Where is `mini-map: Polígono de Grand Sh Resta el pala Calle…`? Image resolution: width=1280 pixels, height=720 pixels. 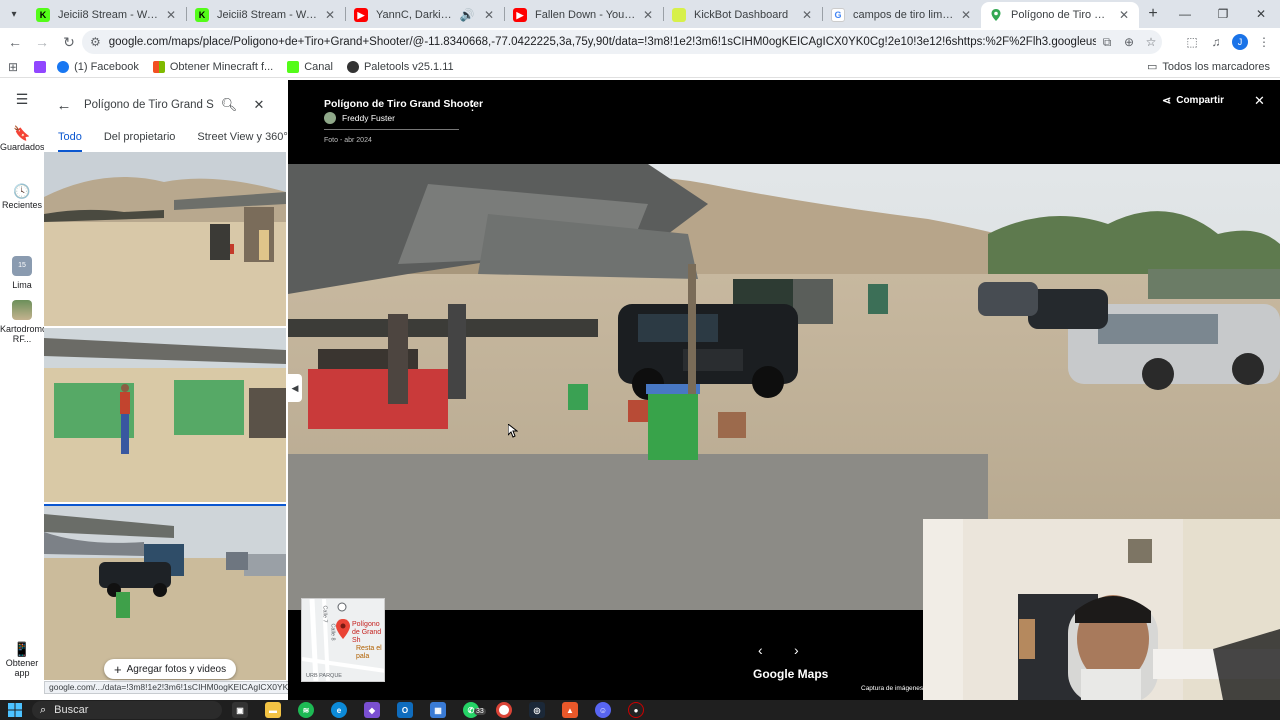 mini-map: Polígono de Grand Sh Resta el pala Calle… is located at coordinates (343, 640).